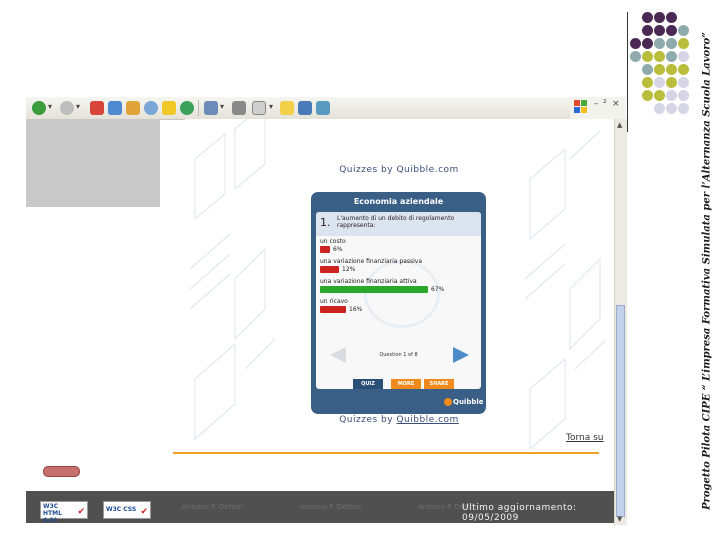  I want to click on answer-option-label: una variazione finanziaria passiva, so click(371, 261).